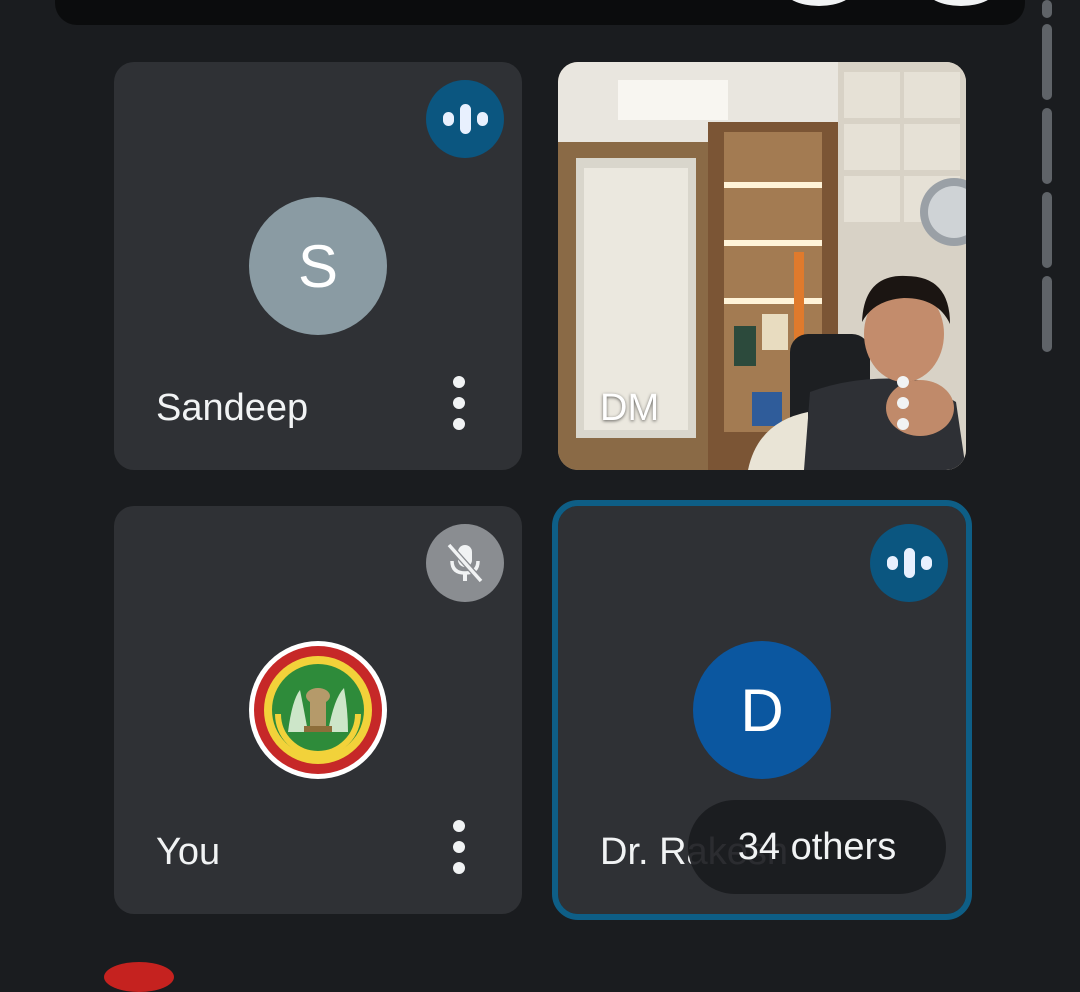 The height and width of the screenshot is (992, 1080). Describe the element at coordinates (817, 847) in the screenshot. I see `others-participants-chip: 34 others` at that location.